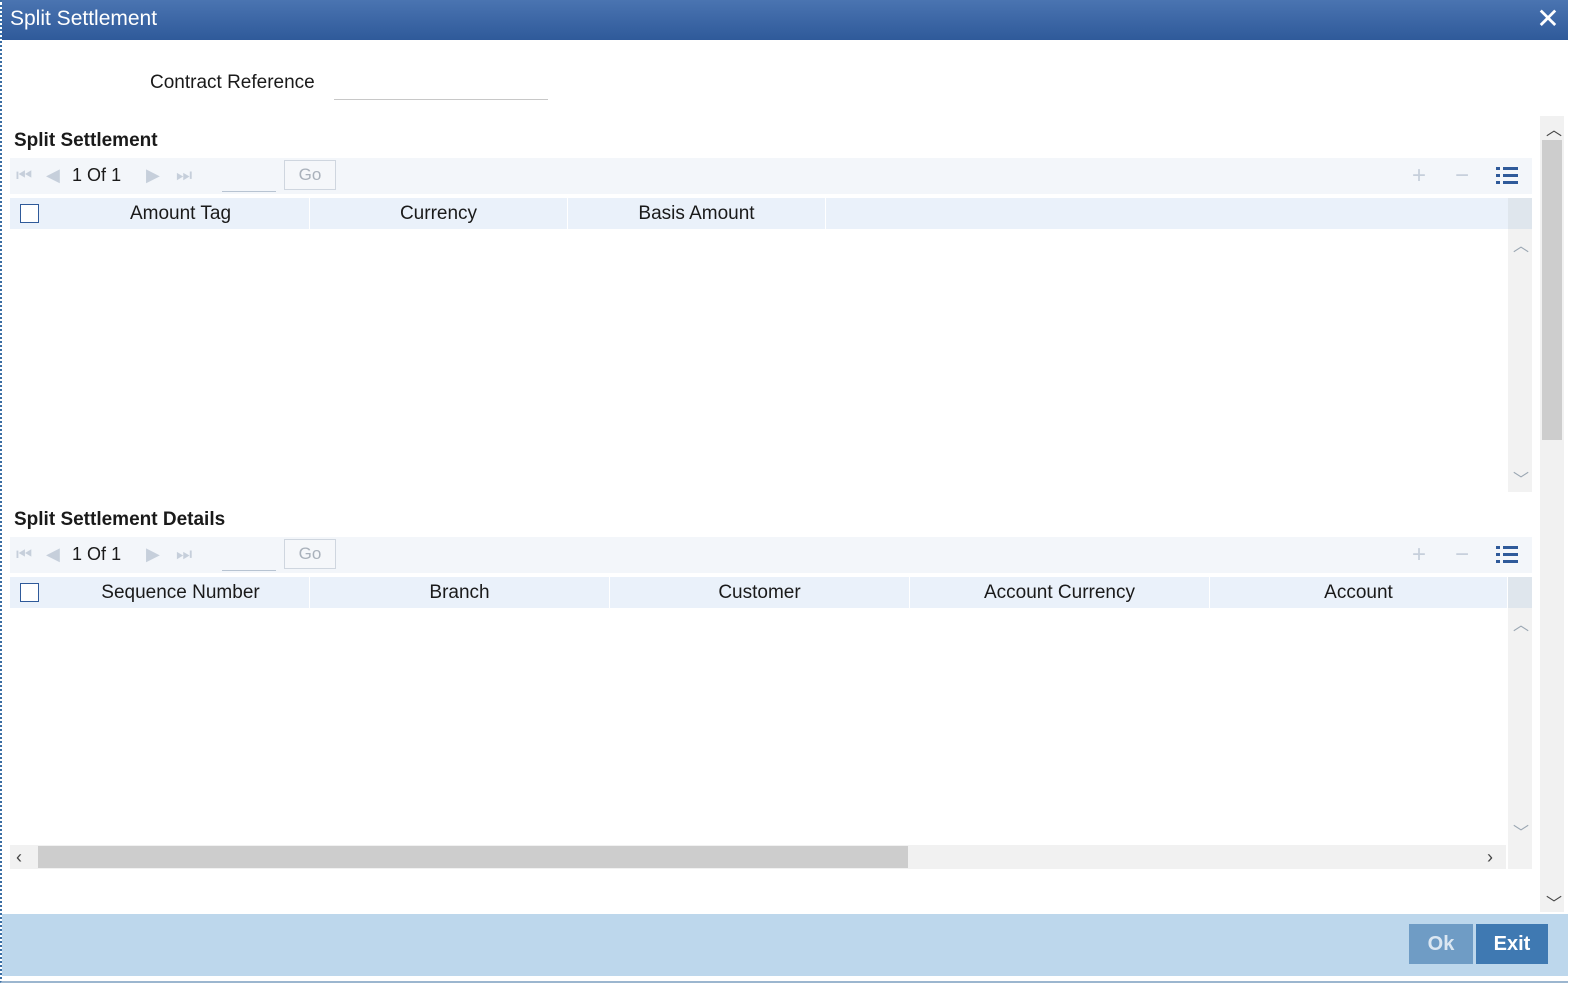 The height and width of the screenshot is (993, 1578). What do you see at coordinates (84, 18) in the screenshot?
I see `window-title: Split Settlement` at bounding box center [84, 18].